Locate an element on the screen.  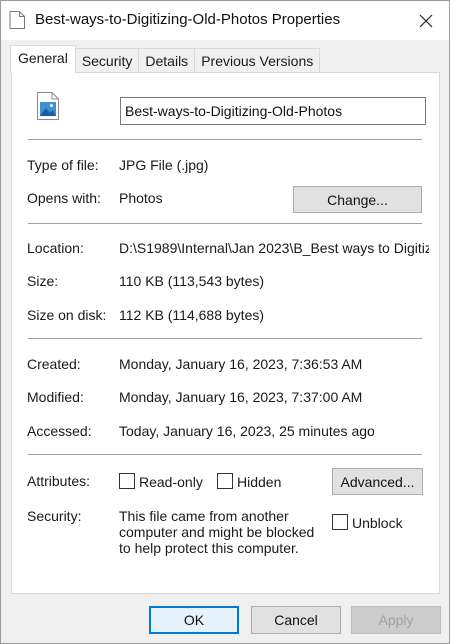
image-file-icon is located at coordinates (48, 106).